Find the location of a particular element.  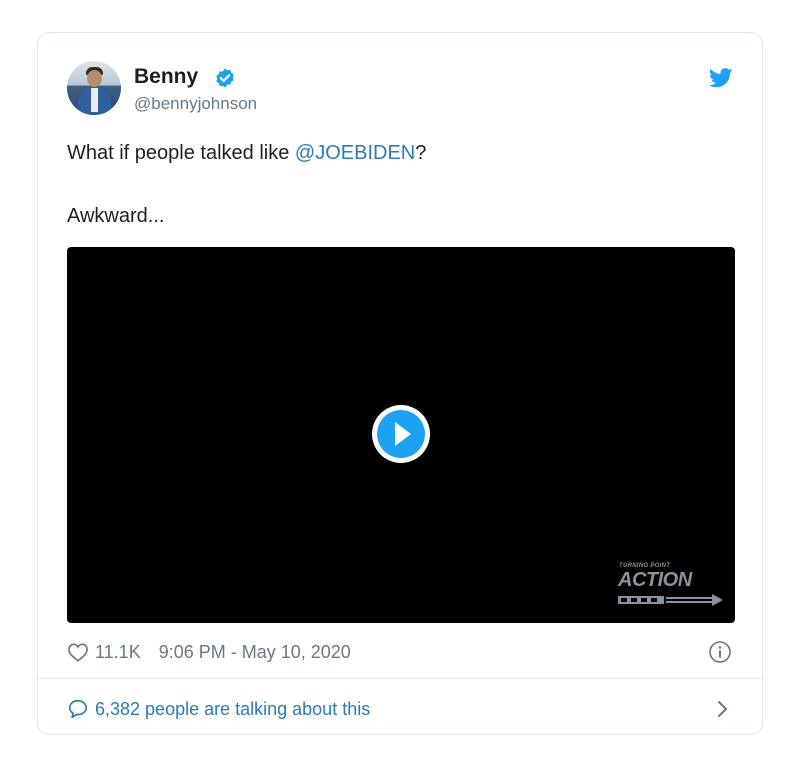

conversation-link: 6,382 people are talking about this is located at coordinates (218, 709).